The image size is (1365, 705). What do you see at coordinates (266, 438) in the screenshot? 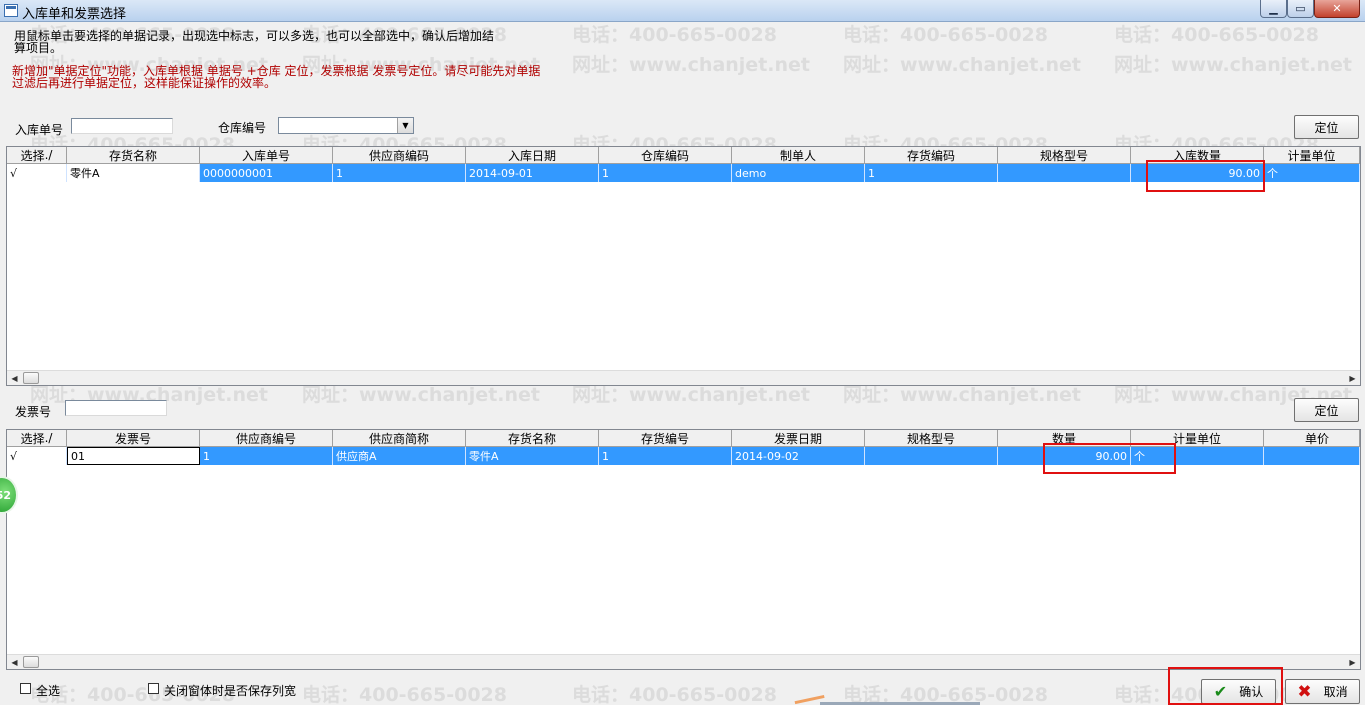
I see `col-supplier-no: 供应商编号` at bounding box center [266, 438].